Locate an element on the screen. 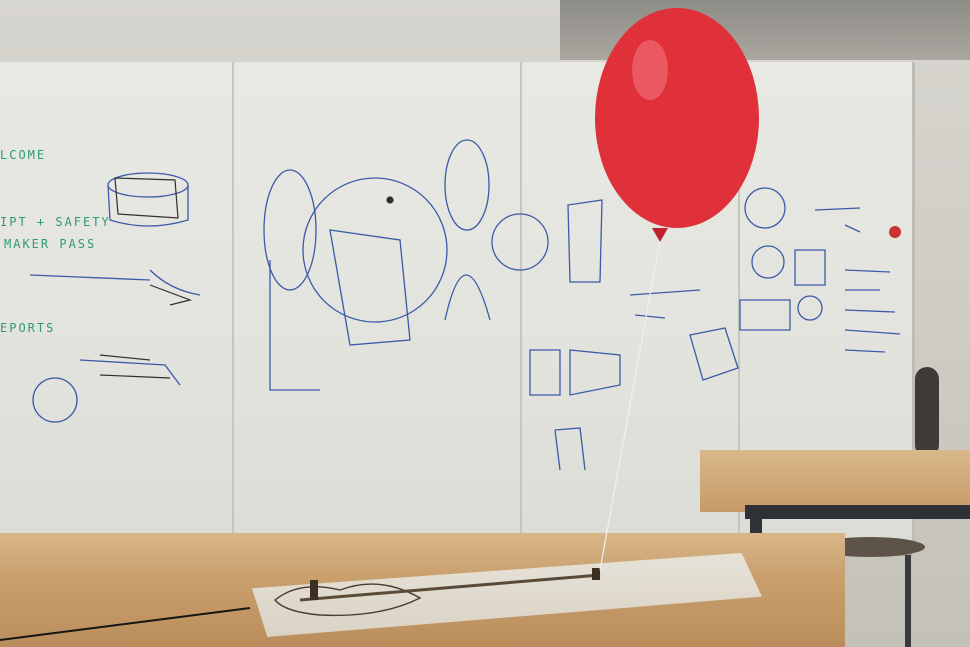  power-cable is located at coordinates (125, 624).